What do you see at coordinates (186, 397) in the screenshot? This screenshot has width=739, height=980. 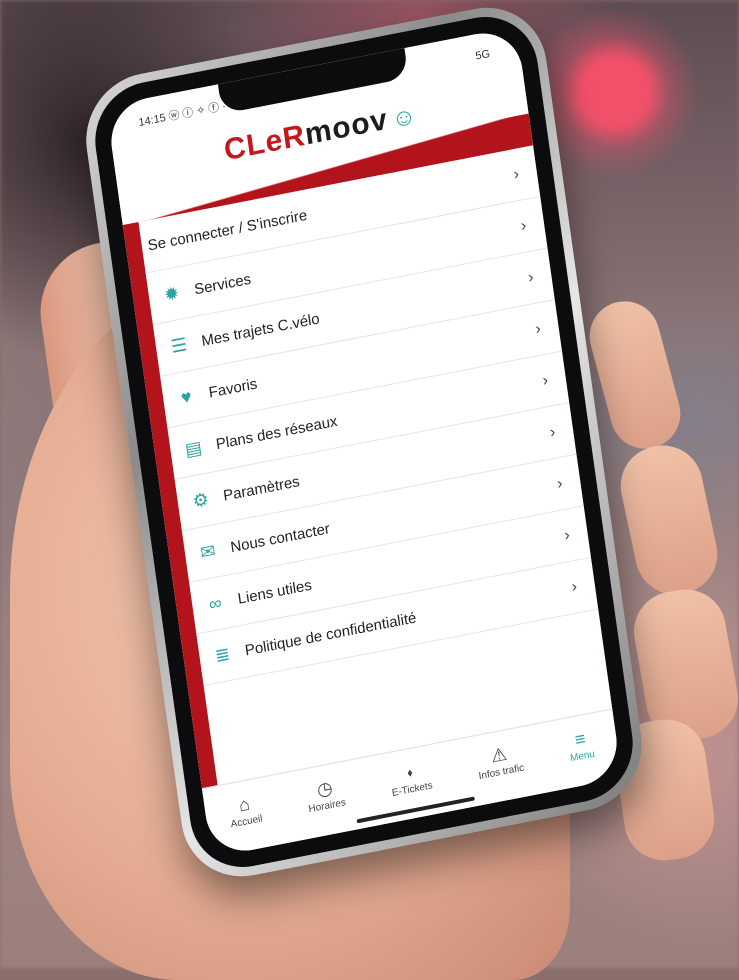 I see `heart-icon: ♥` at bounding box center [186, 397].